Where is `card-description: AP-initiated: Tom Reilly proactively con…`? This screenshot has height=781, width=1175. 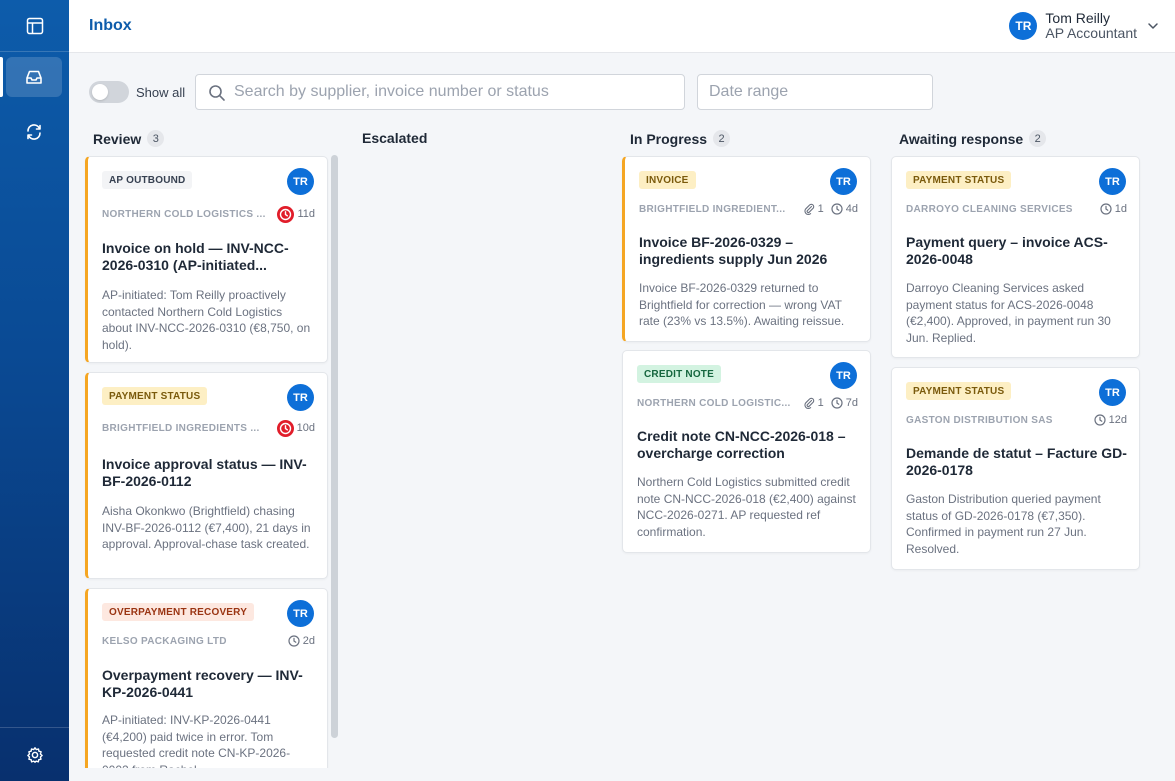 card-description: AP-initiated: Tom Reilly proactively con… is located at coordinates (206, 320).